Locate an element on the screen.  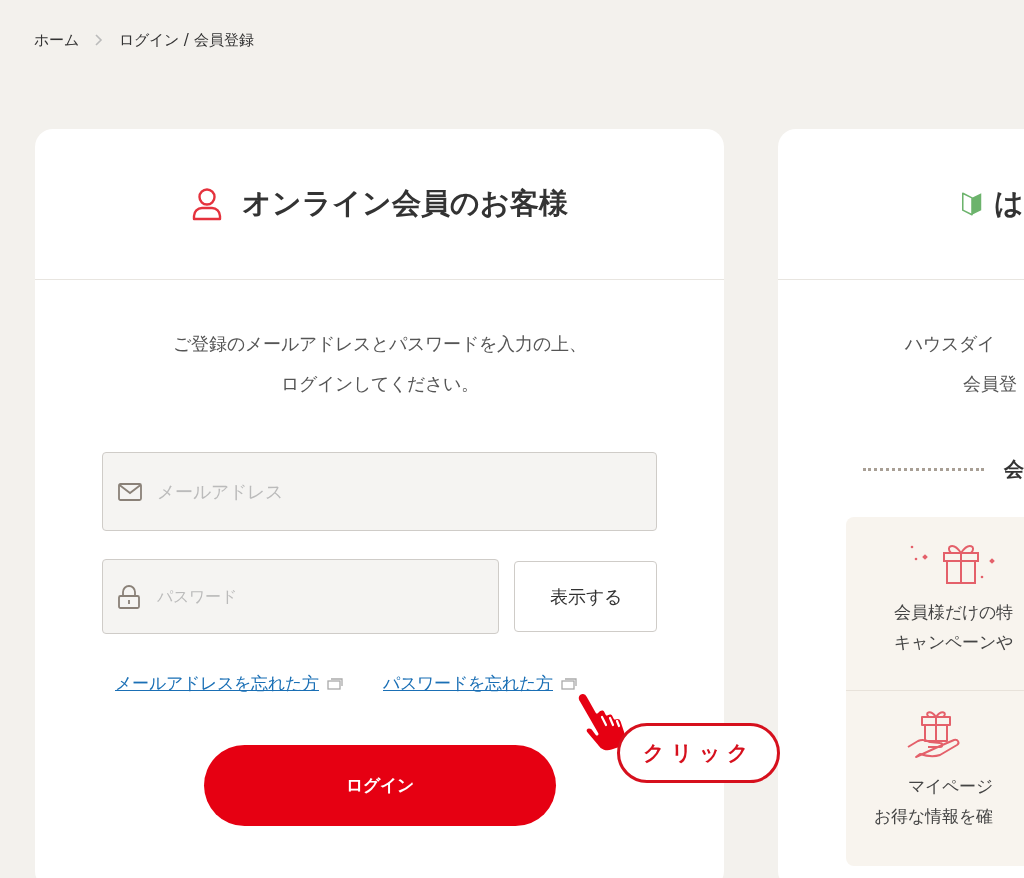
email-field: メールアドレス is located at coordinates (379, 491).